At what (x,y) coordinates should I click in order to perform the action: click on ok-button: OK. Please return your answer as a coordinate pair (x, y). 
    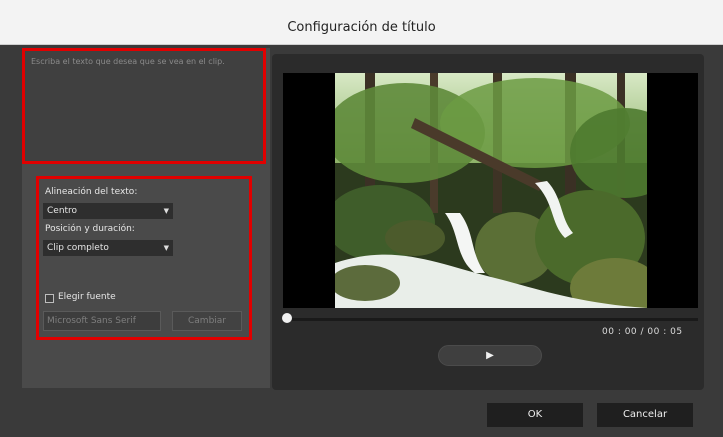
    Looking at the image, I should click on (535, 415).